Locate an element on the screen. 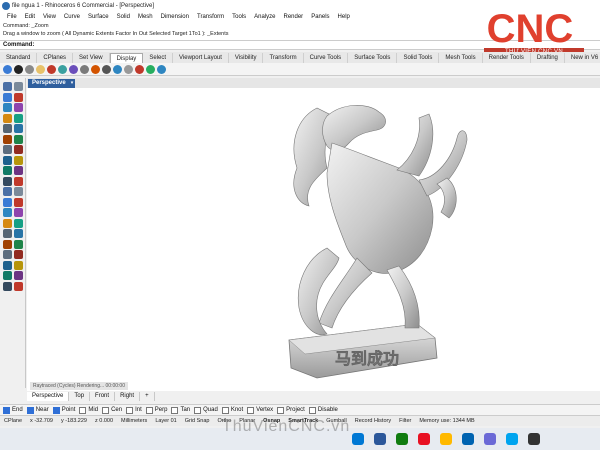 This screenshot has height=450, width=600. menu-help: Help is located at coordinates (344, 17).